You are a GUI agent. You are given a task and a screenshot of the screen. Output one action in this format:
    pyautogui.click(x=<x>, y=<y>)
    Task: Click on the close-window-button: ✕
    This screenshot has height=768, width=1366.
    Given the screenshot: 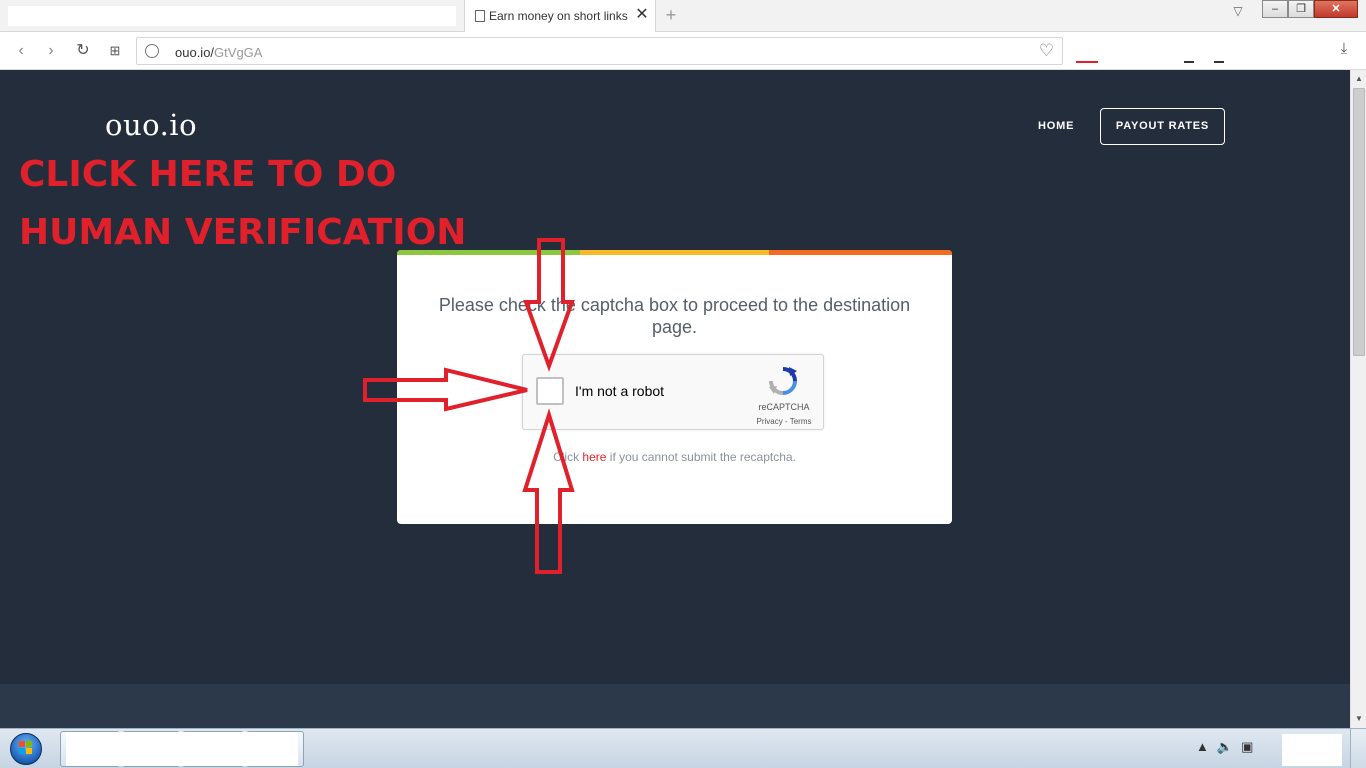 What is the action you would take?
    pyautogui.click(x=1336, y=9)
    